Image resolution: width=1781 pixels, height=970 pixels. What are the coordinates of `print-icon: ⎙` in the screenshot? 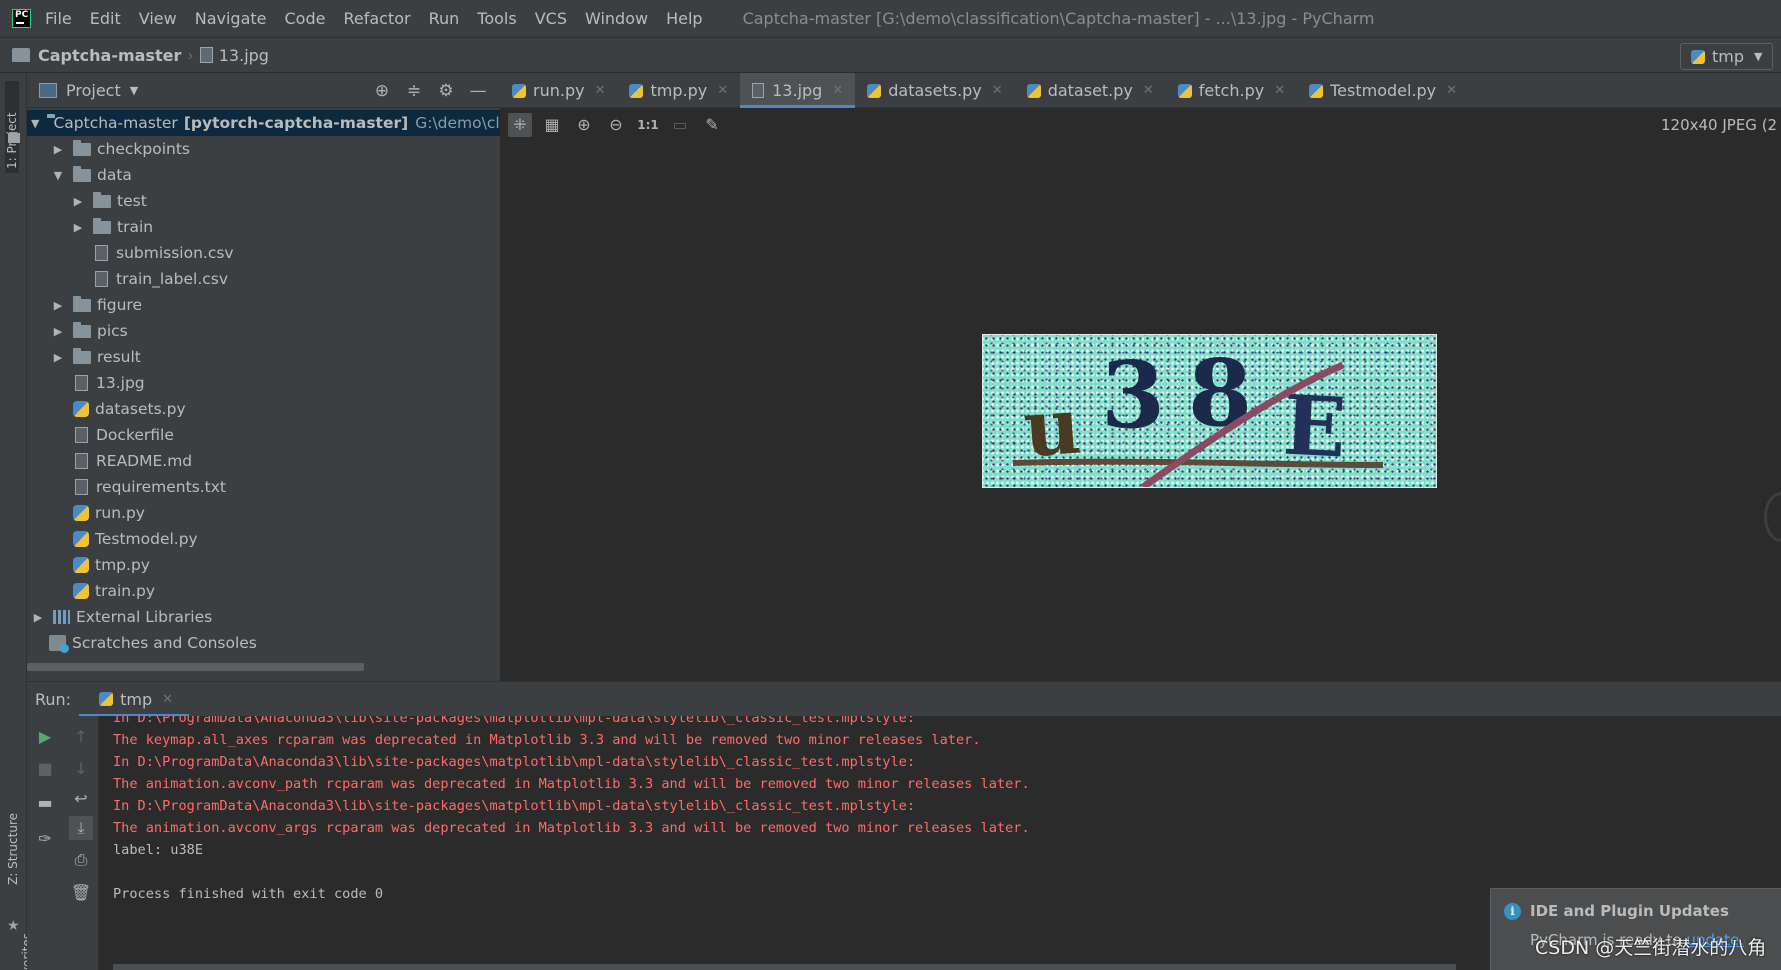 It's located at (81, 860).